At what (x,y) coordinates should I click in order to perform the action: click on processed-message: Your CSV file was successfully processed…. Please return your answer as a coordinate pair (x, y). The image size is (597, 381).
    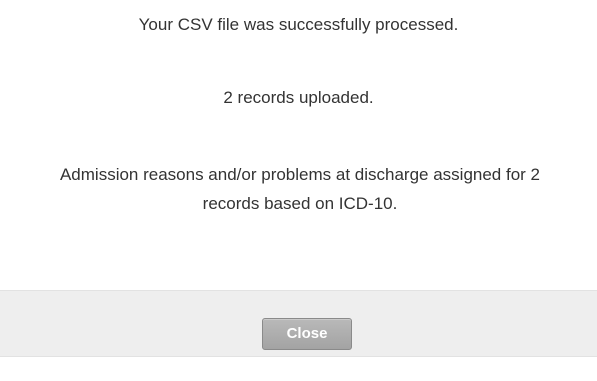
    Looking at the image, I should click on (298, 24).